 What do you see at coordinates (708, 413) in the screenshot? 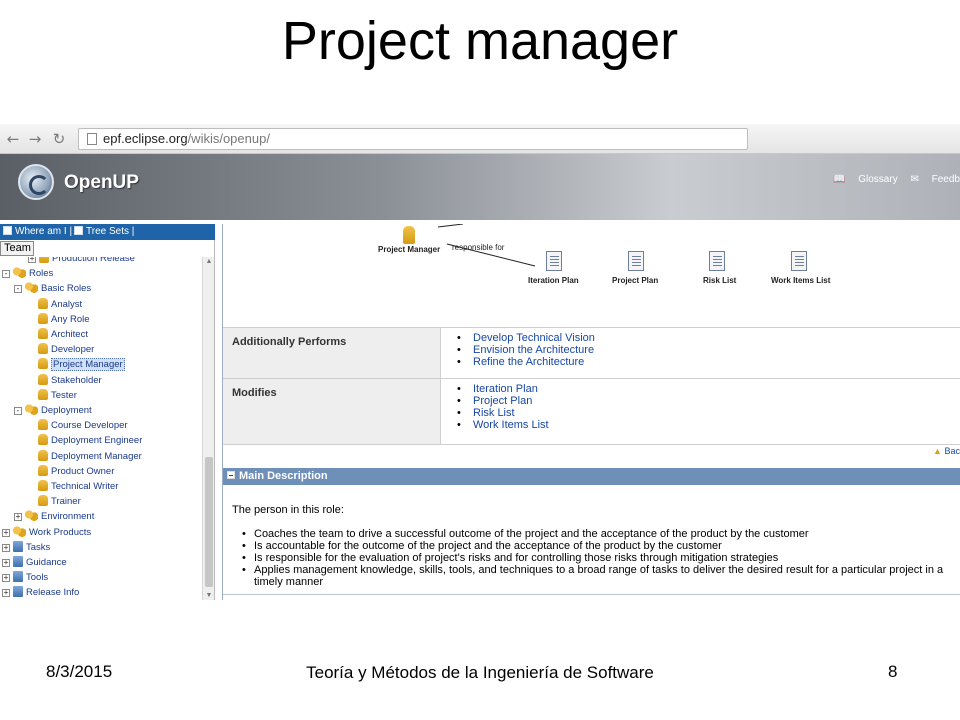
I see `work-product-link: Risk List` at bounding box center [708, 413].